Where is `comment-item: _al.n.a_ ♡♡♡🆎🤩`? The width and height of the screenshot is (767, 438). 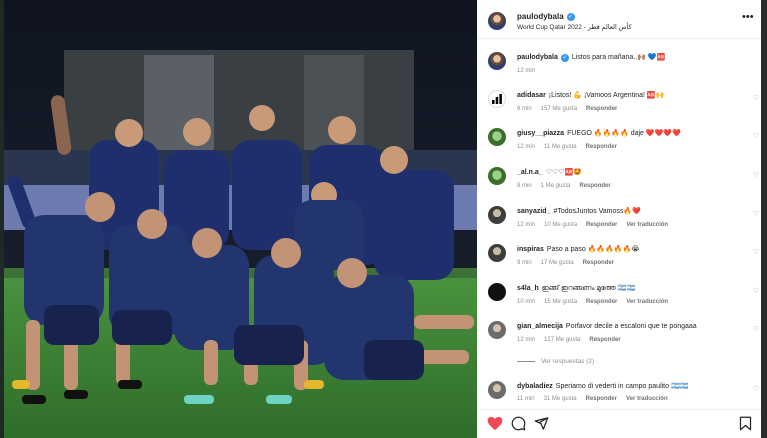
comment-item: _al.n.a_ ♡♡♡🆎🤩 is located at coordinates (631, 172).